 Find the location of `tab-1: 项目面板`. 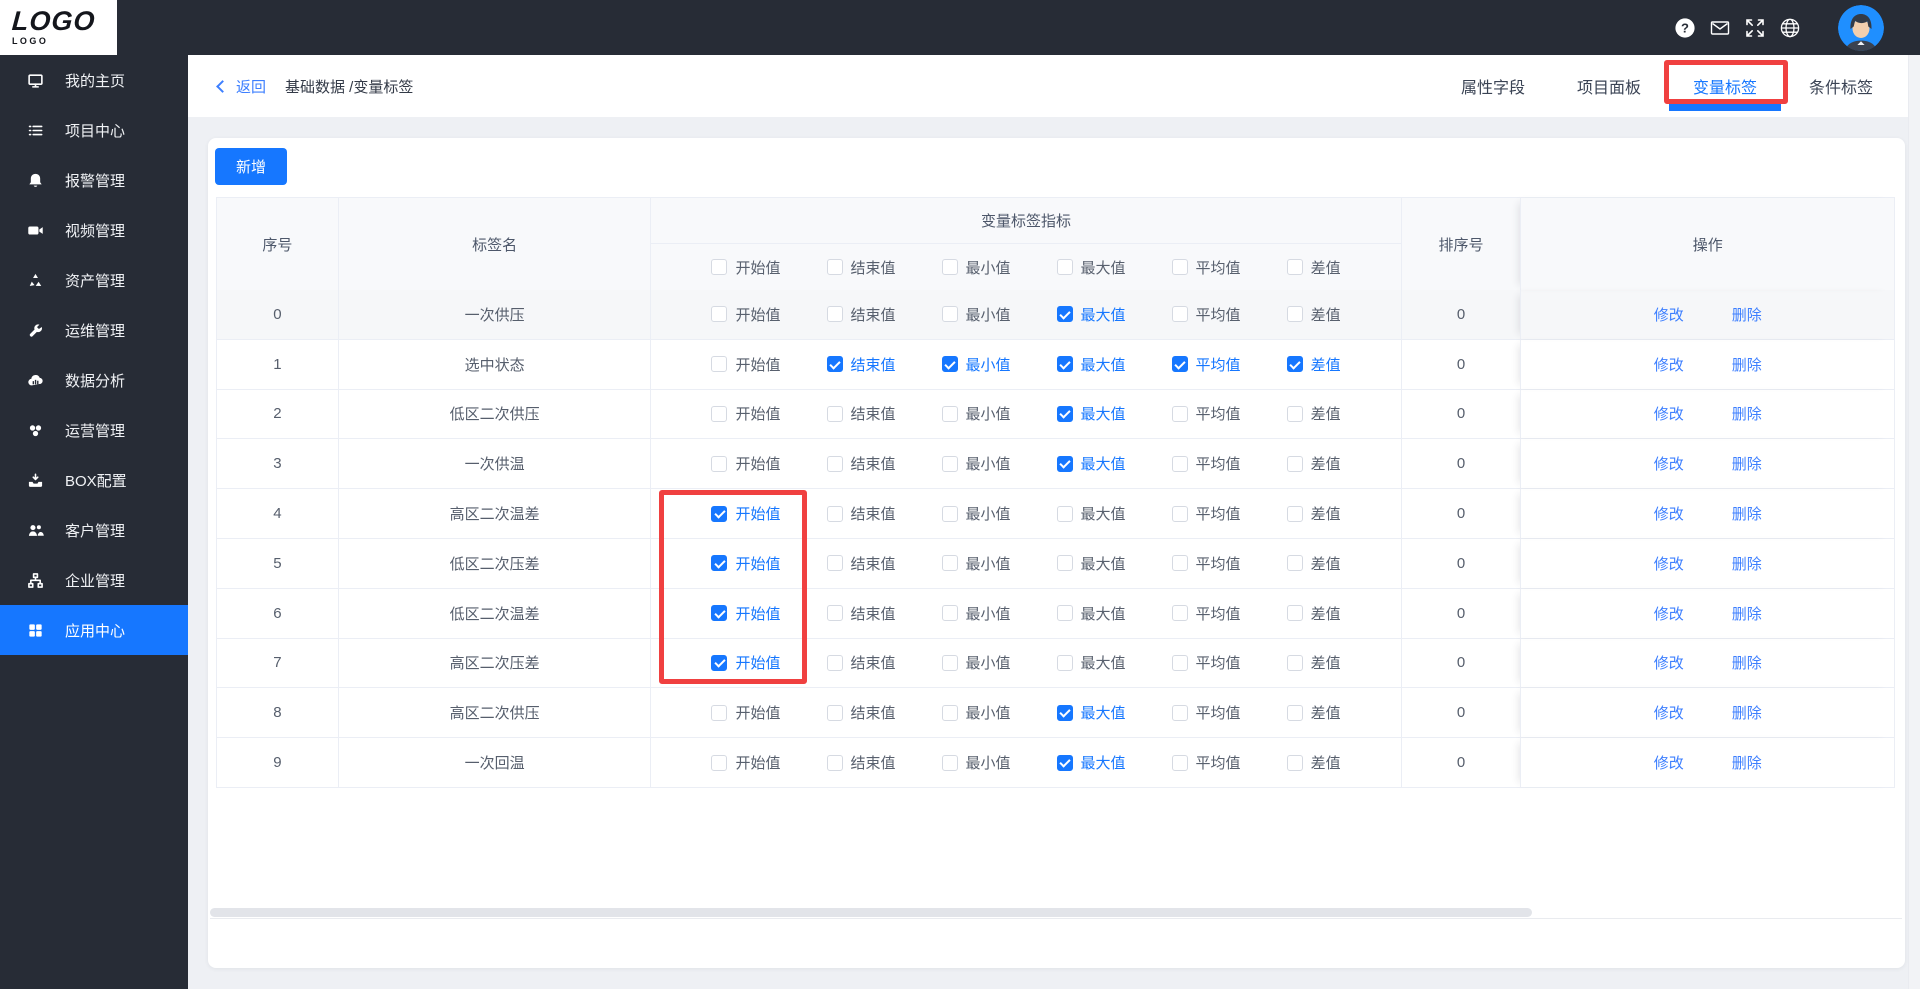

tab-1: 项目面板 is located at coordinates (1609, 86).